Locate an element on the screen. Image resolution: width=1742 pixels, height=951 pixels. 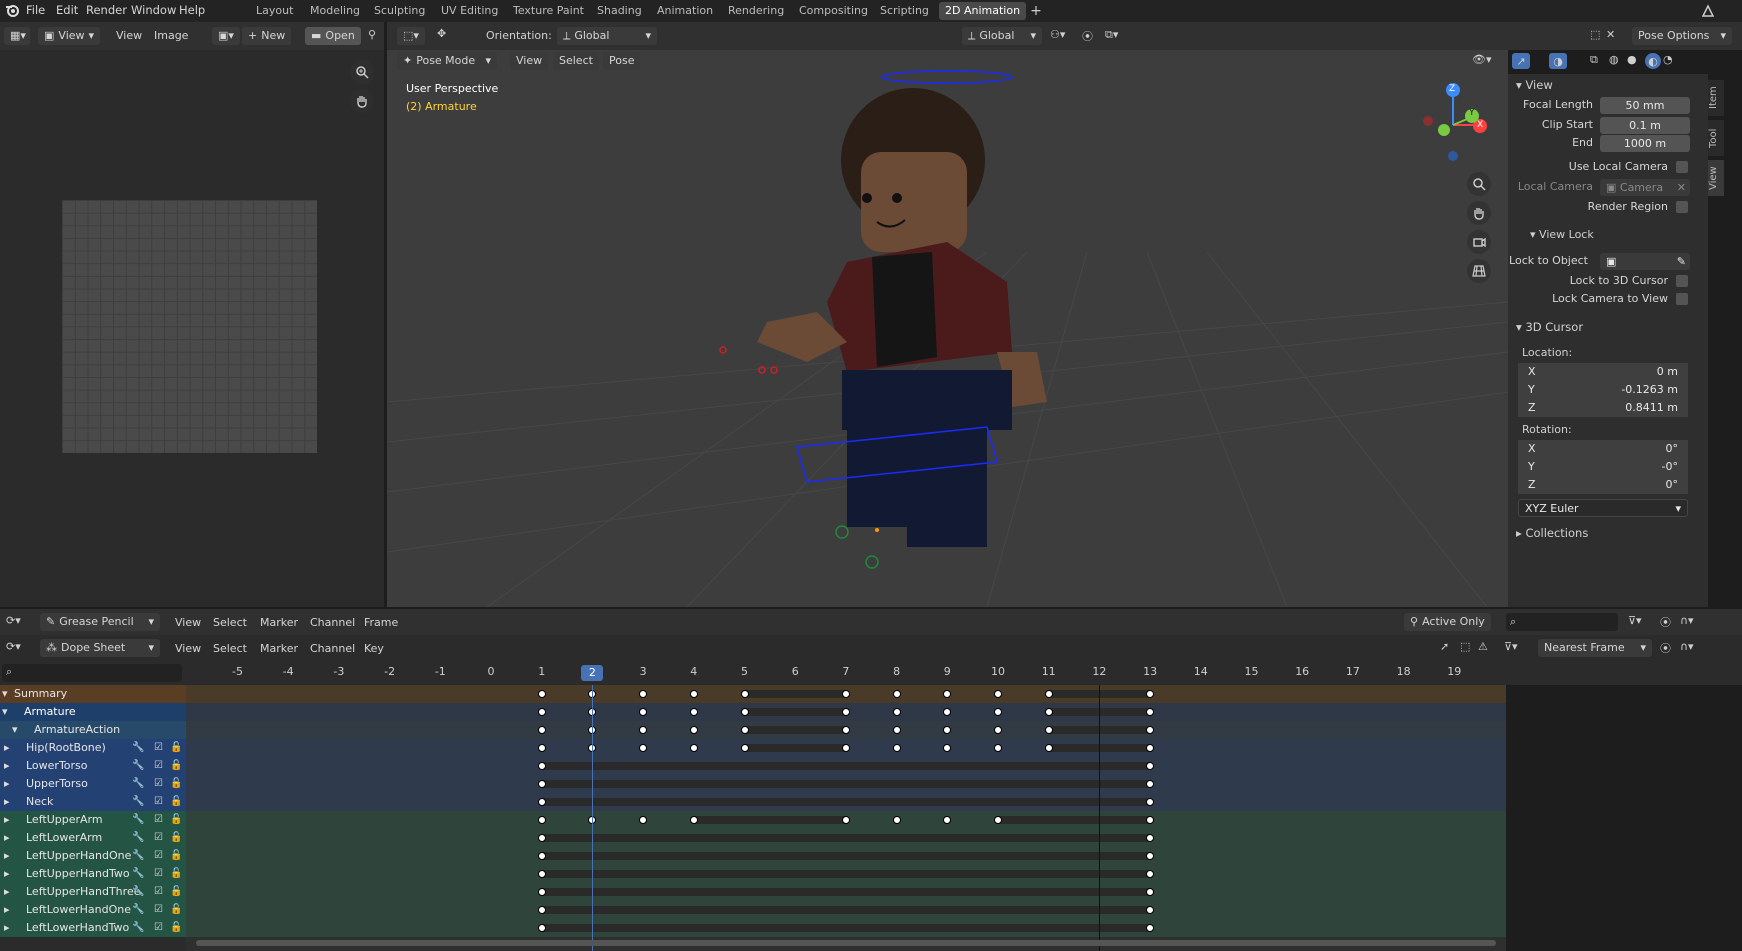
ds-menu-key: Key is located at coordinates (374, 648).